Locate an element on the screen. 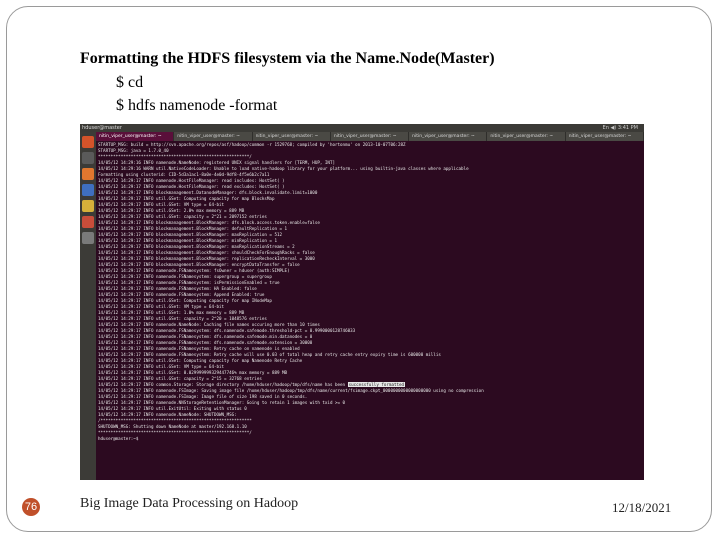 The image size is (720, 540). software-center-icon is located at coordinates (88, 222).